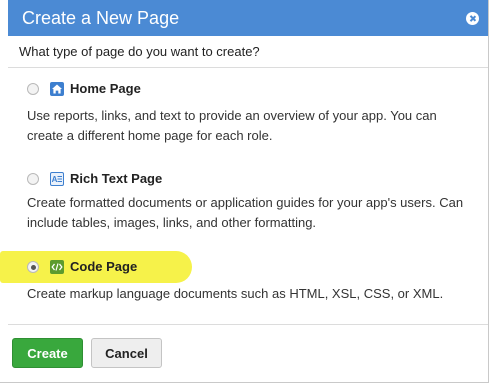 The width and height of the screenshot is (490, 384). I want to click on dialog-title: Create a New Page, so click(101, 18).